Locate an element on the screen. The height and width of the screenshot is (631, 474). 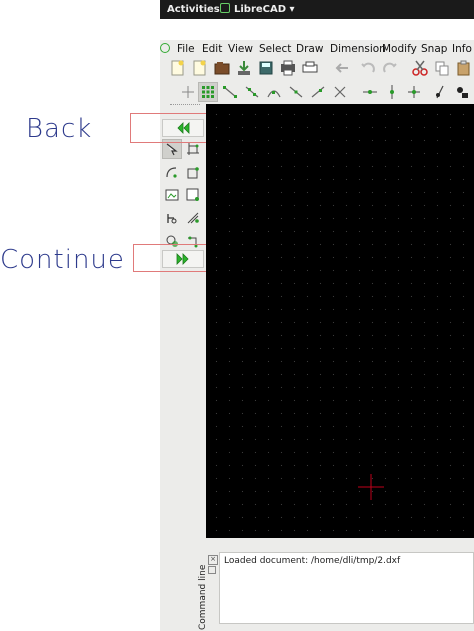
paste-icon is located at coordinates (464, 68).